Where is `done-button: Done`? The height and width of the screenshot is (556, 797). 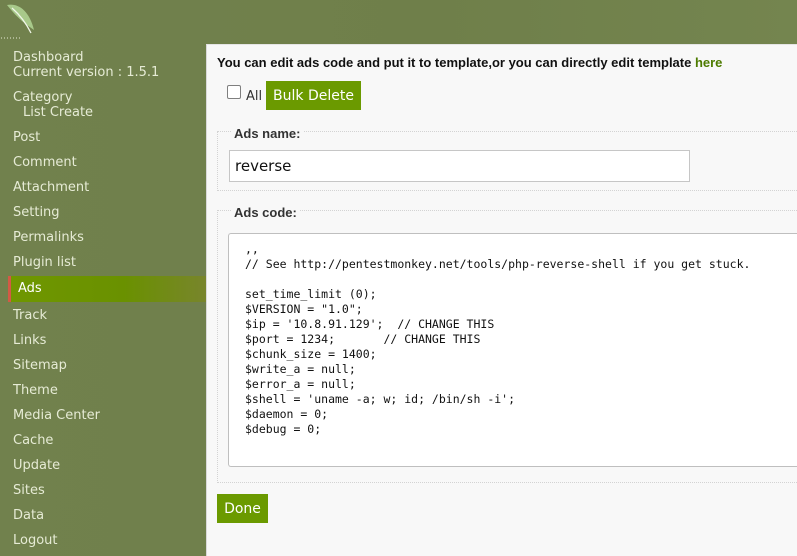
done-button: Done is located at coordinates (242, 508).